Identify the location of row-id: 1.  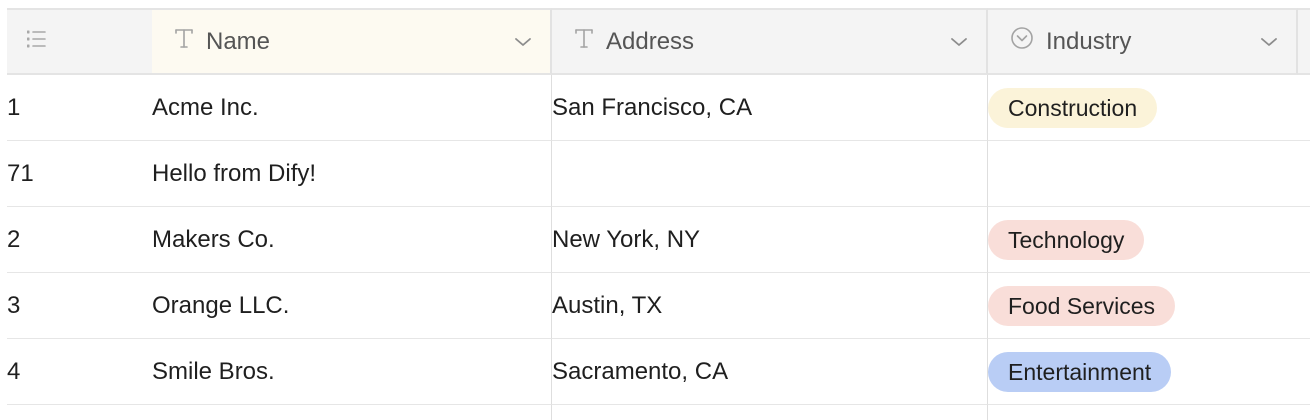
(79, 108).